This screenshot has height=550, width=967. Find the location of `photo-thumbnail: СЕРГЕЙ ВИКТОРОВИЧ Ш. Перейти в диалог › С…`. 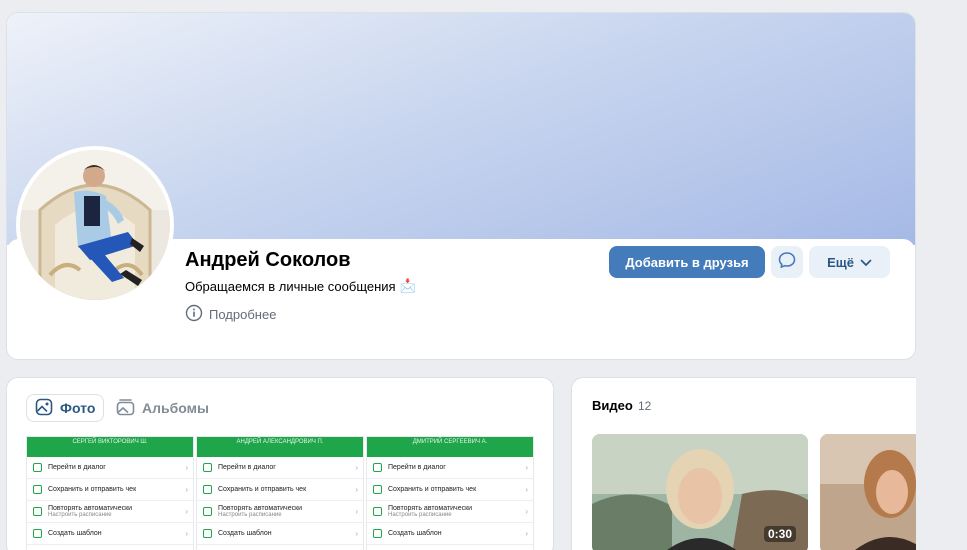

photo-thumbnail: СЕРГЕЙ ВИКТОРОВИЧ Ш. Перейти в диалог › С… is located at coordinates (110, 493).